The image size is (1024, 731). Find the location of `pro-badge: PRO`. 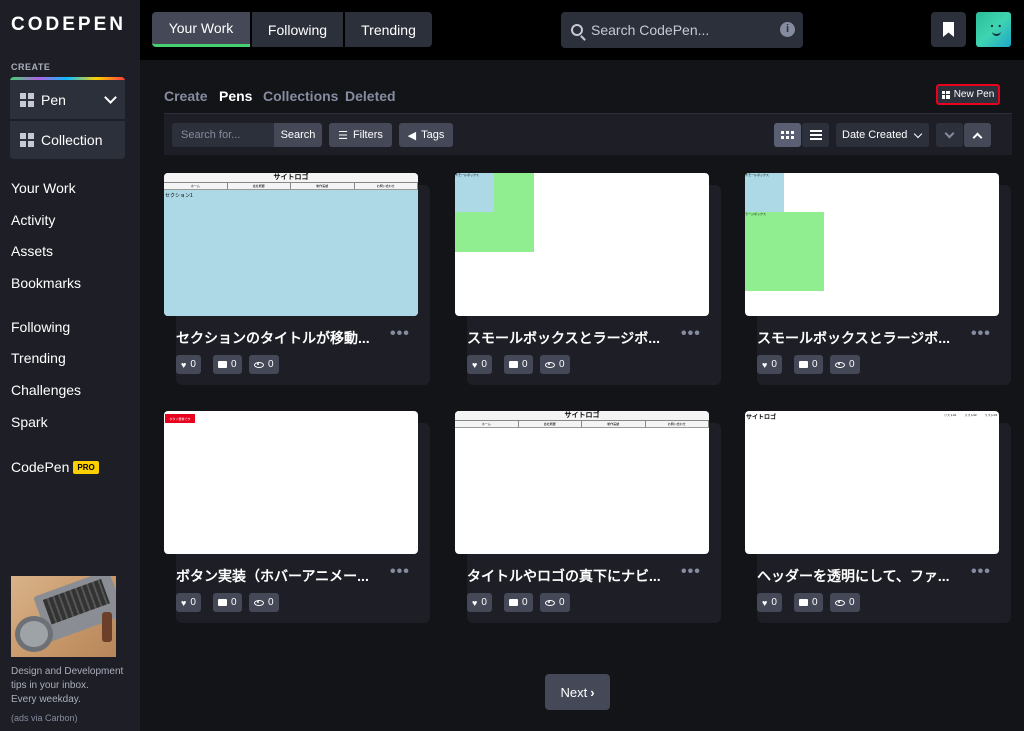

pro-badge: PRO is located at coordinates (86, 467).